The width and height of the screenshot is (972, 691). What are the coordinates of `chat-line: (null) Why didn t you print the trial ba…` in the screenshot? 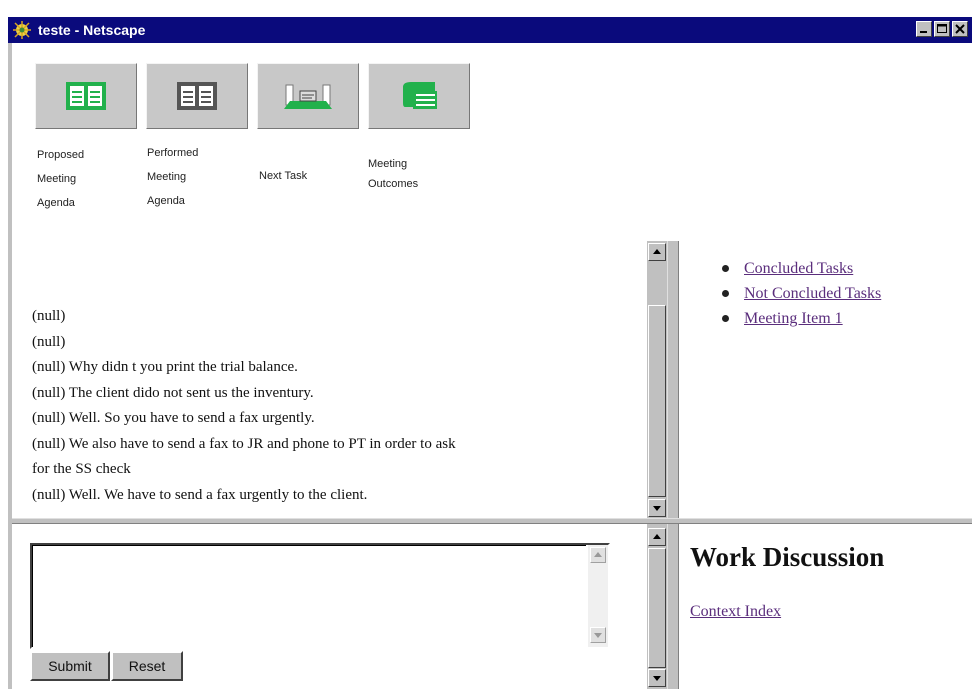 It's located at (165, 367).